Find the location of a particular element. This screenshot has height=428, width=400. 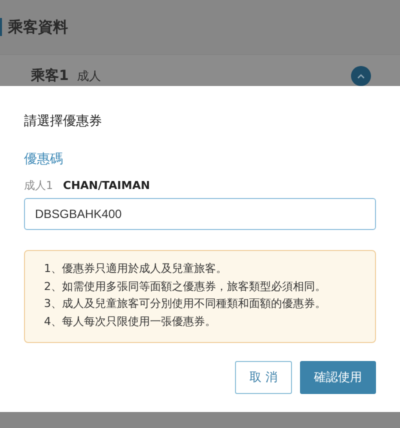

cancel-button: 取 消 is located at coordinates (263, 377).